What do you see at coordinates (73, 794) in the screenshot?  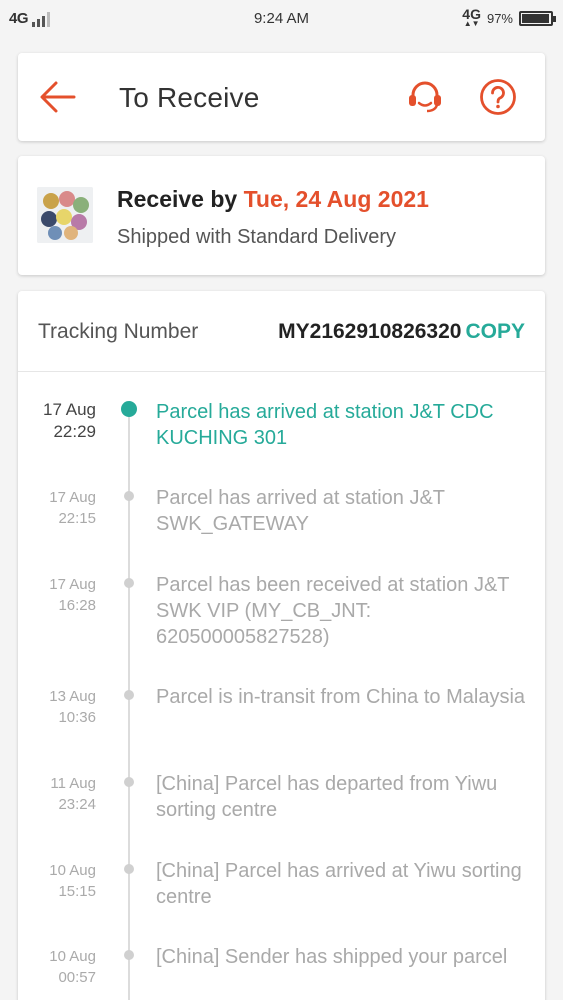 I see `event-datetime: 11 Aug 23:24` at bounding box center [73, 794].